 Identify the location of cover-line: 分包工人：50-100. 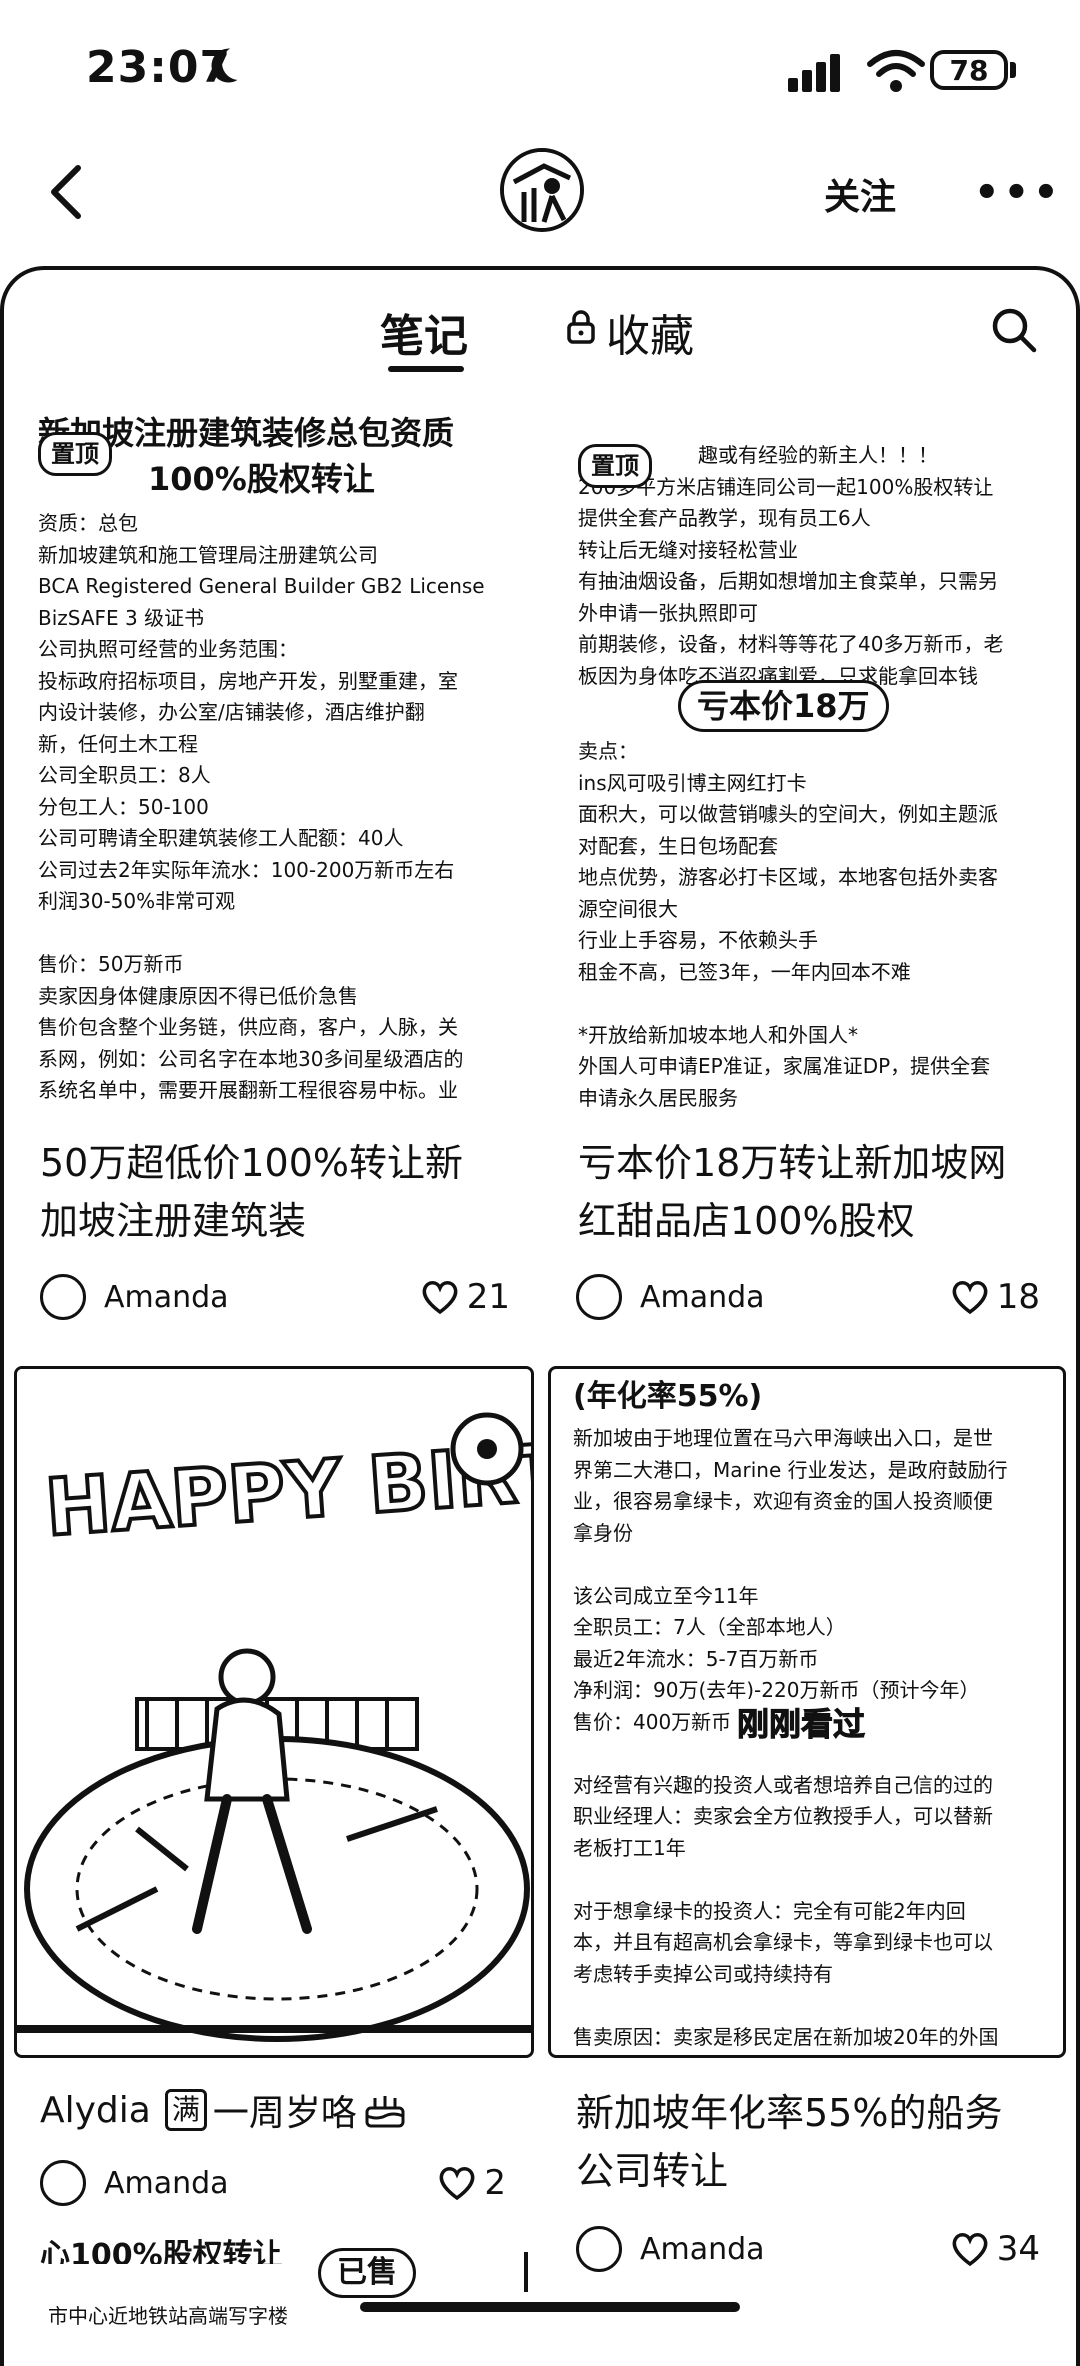
(123, 806).